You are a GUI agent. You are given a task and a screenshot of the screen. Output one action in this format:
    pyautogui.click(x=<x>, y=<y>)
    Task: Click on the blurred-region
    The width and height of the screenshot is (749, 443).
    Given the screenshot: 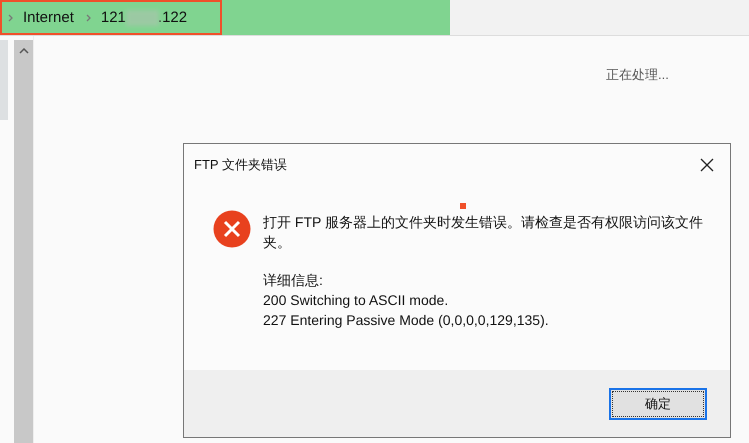 What is the action you would take?
    pyautogui.click(x=142, y=18)
    